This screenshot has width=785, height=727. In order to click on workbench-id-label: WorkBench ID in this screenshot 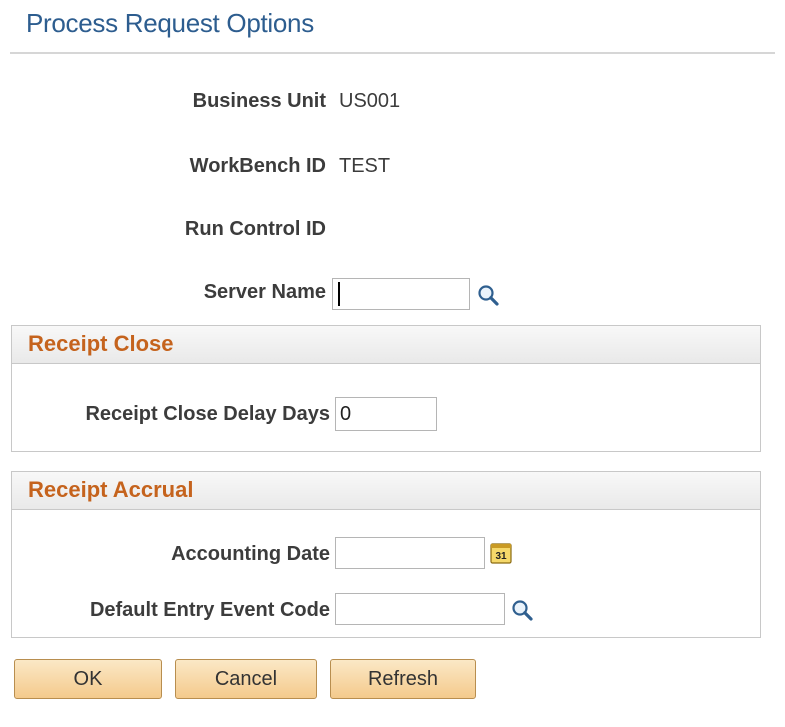, I will do `click(257, 166)`.